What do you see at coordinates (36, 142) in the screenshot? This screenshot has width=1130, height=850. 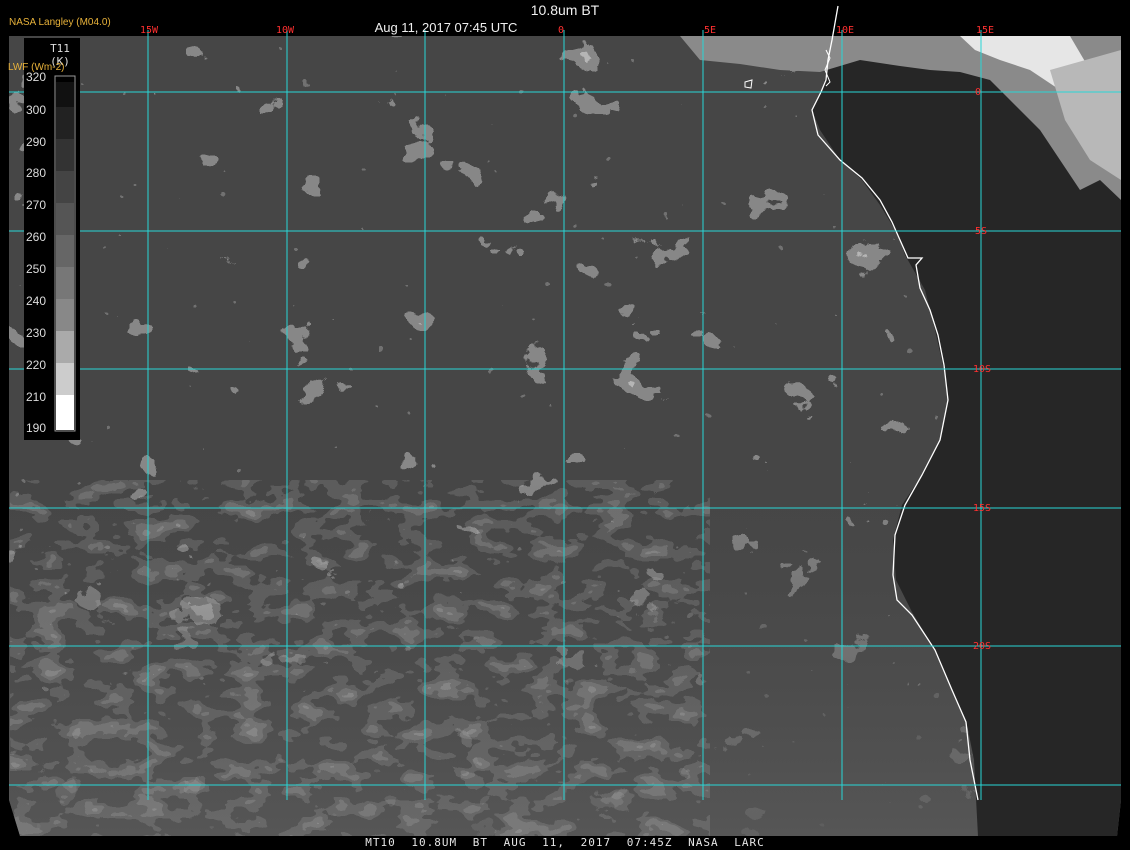 I see `colorbar-tick: 290` at bounding box center [36, 142].